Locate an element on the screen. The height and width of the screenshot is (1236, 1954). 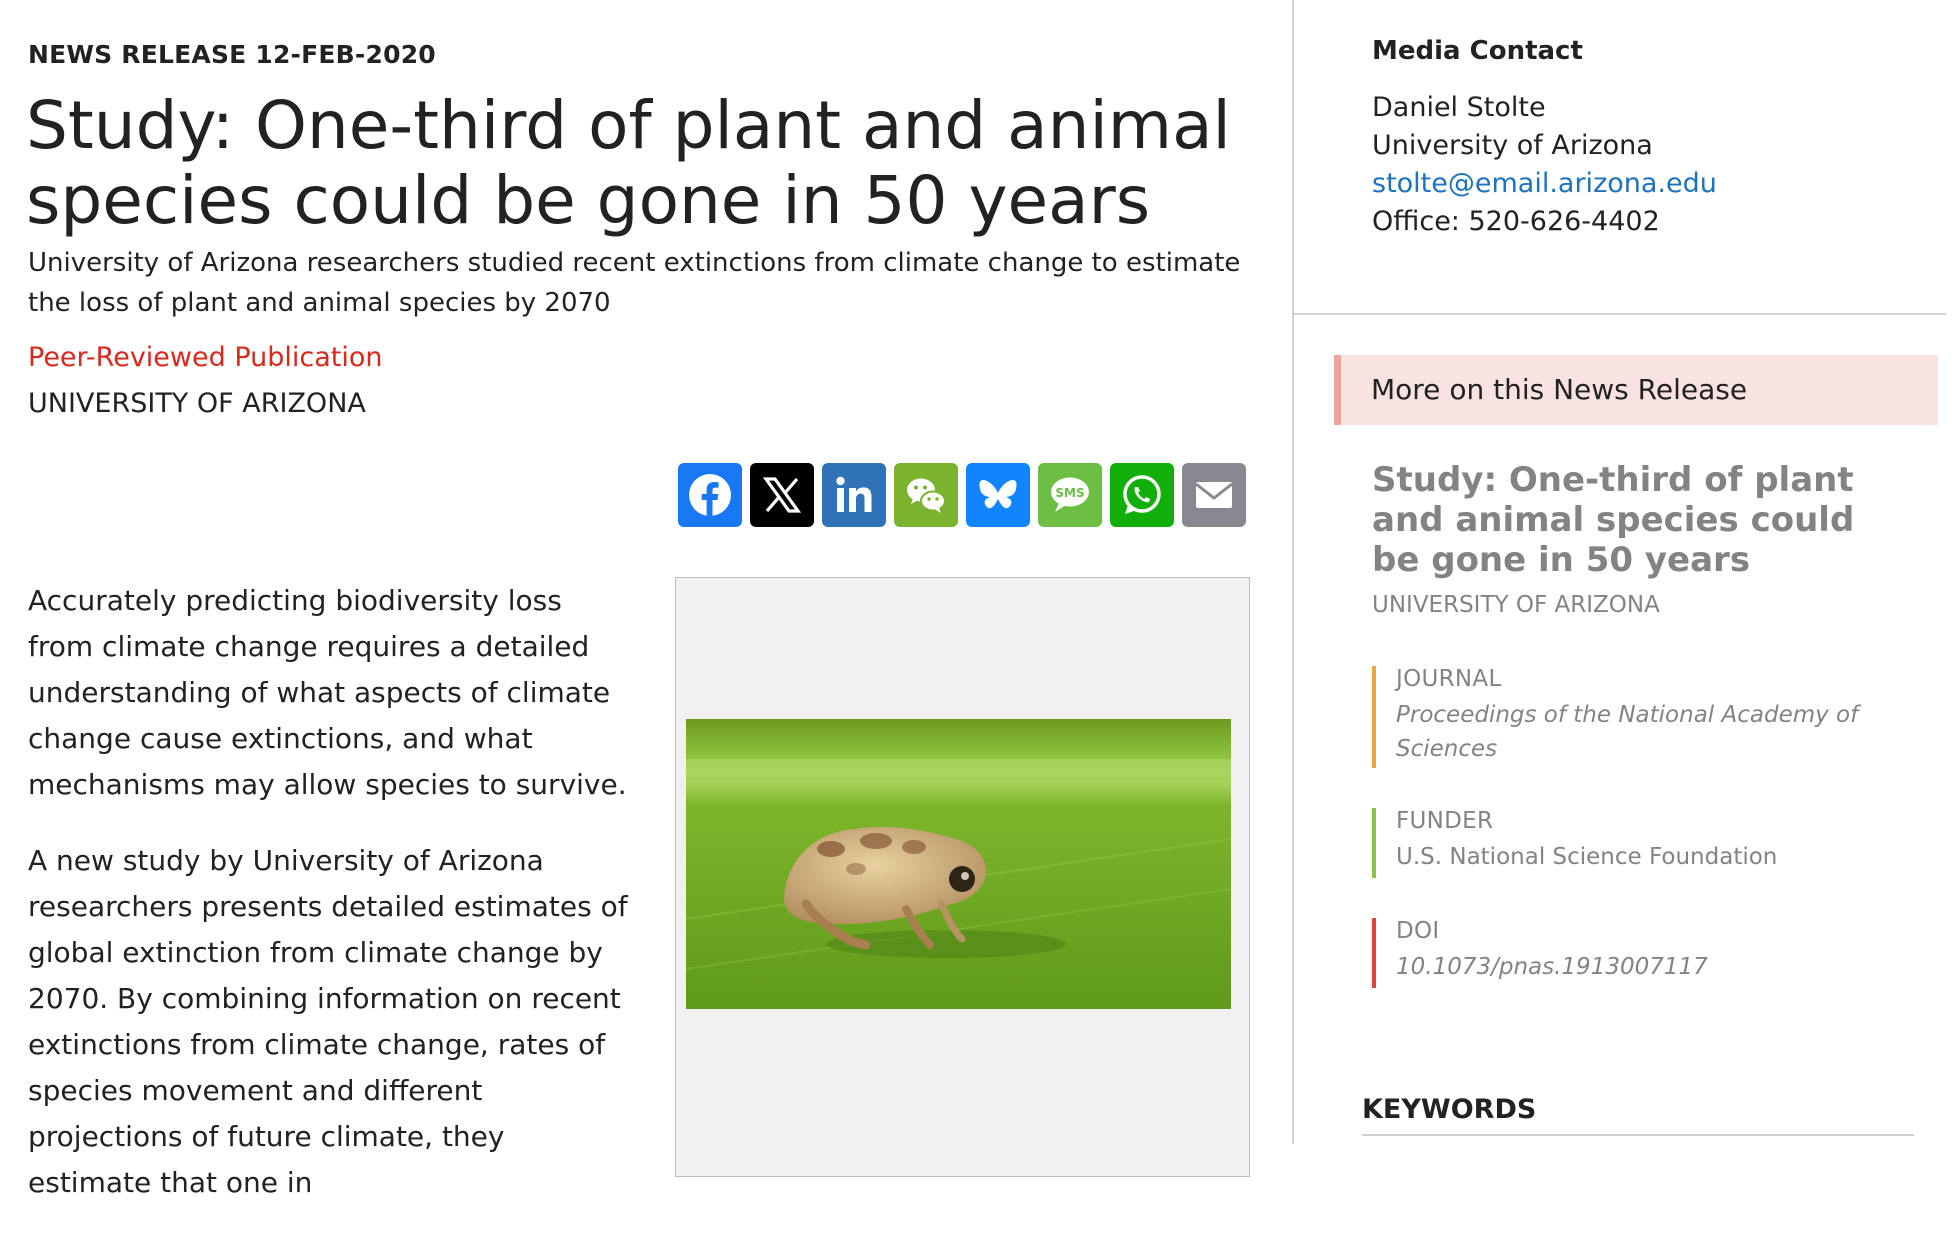
svg-text: SMS is located at coordinates (1069, 493).